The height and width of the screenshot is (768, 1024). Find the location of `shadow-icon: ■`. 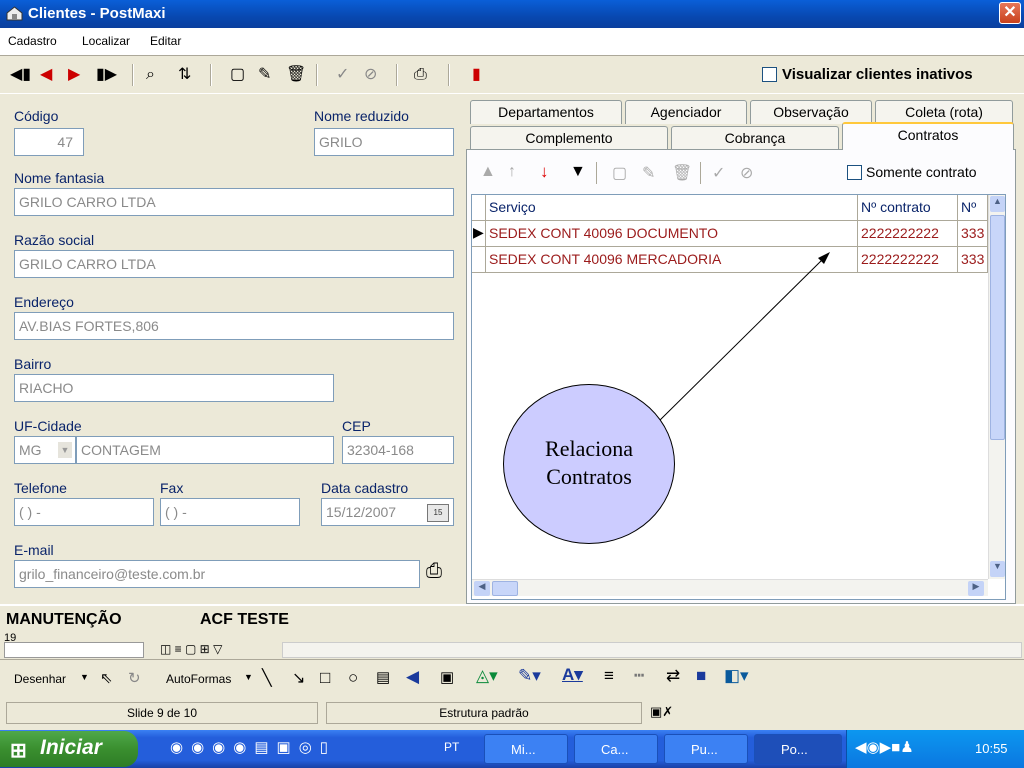

shadow-icon: ■ is located at coordinates (701, 676).